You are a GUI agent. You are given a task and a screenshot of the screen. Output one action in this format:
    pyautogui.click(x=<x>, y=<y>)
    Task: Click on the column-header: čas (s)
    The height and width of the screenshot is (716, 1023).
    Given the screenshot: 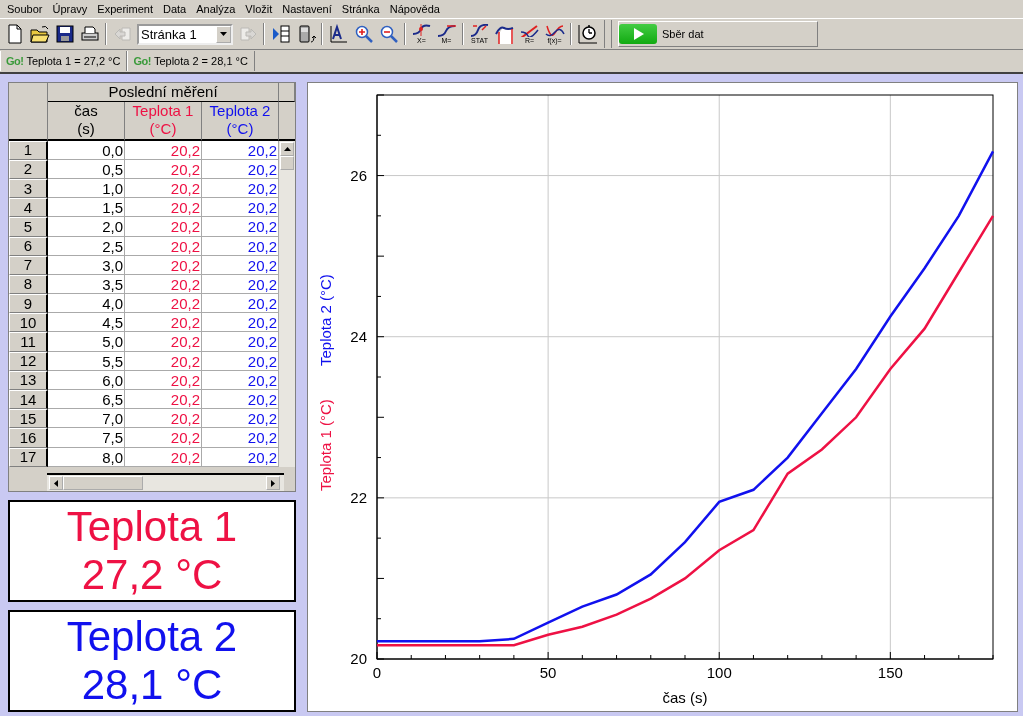 What is the action you would take?
    pyautogui.click(x=86, y=121)
    